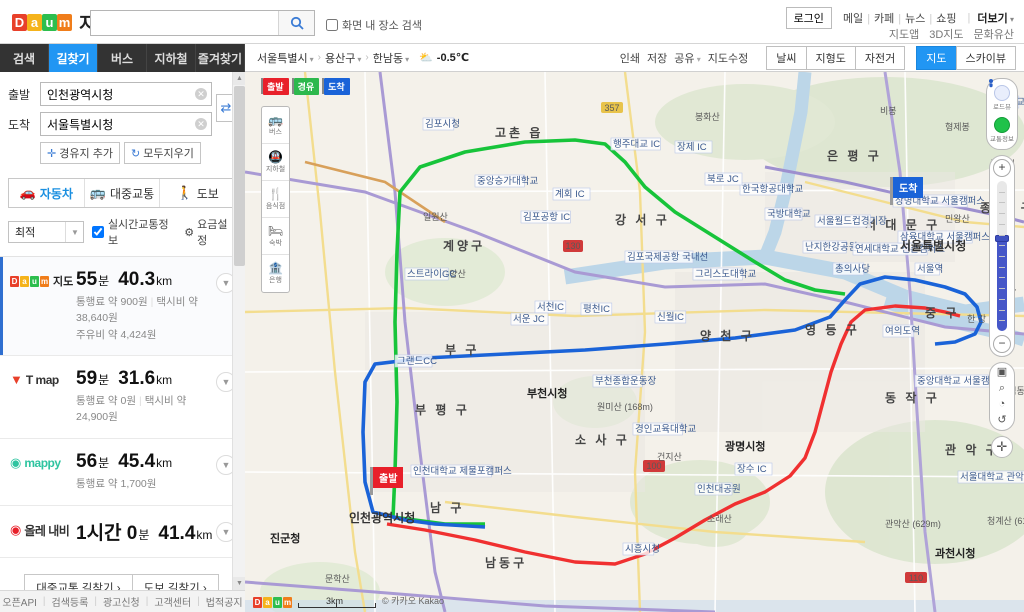  I want to click on map-tool-0: 인쇄, so click(630, 59).